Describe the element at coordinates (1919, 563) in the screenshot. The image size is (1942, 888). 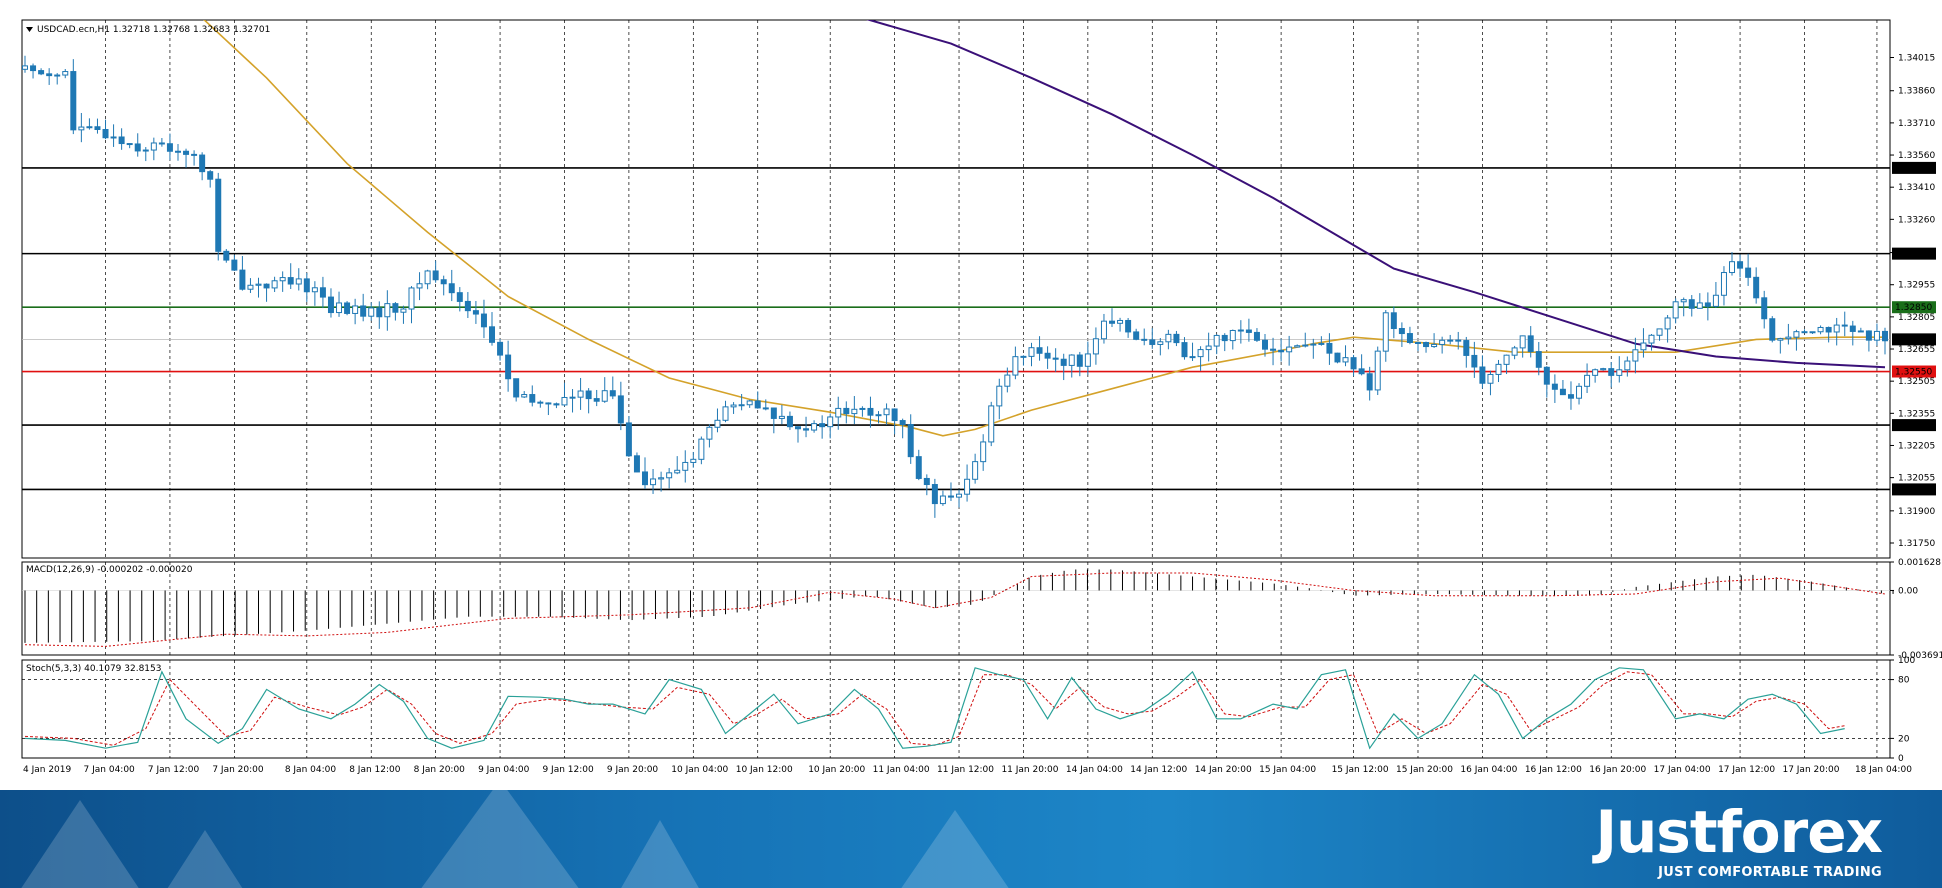
I see `macd-y-tick-label: 0.001628` at that location.